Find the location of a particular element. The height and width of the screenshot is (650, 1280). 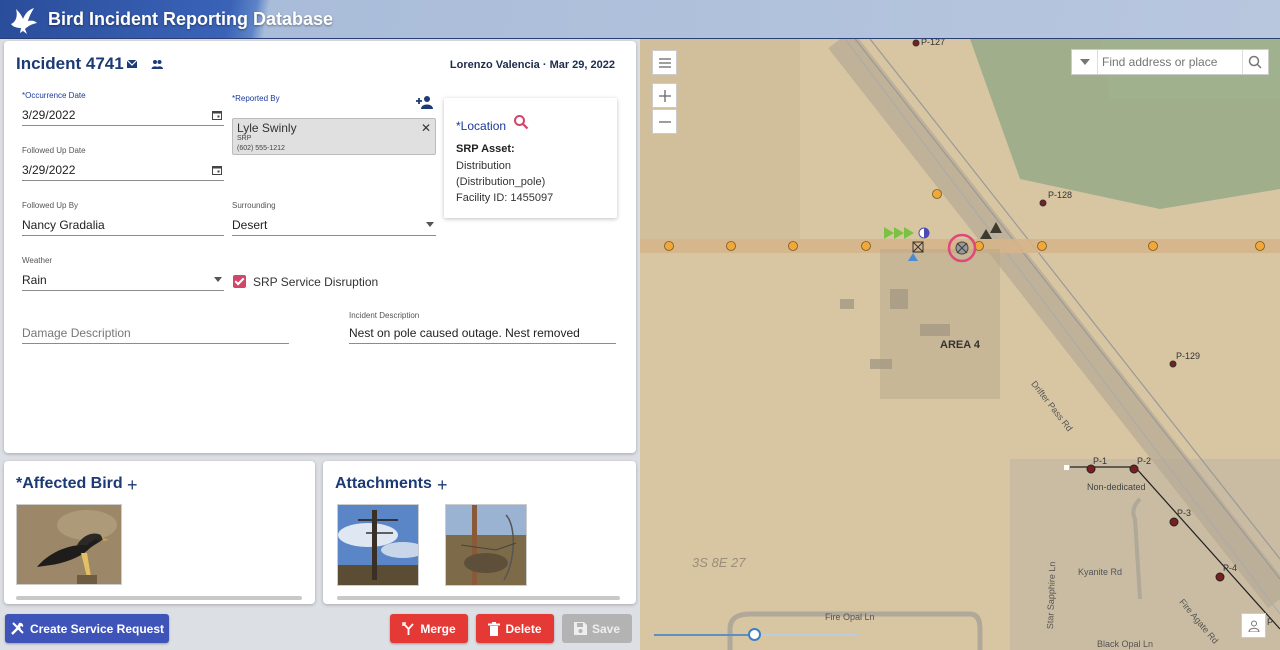

followed-up-by-value: Nancy Gradalia is located at coordinates (63, 225).